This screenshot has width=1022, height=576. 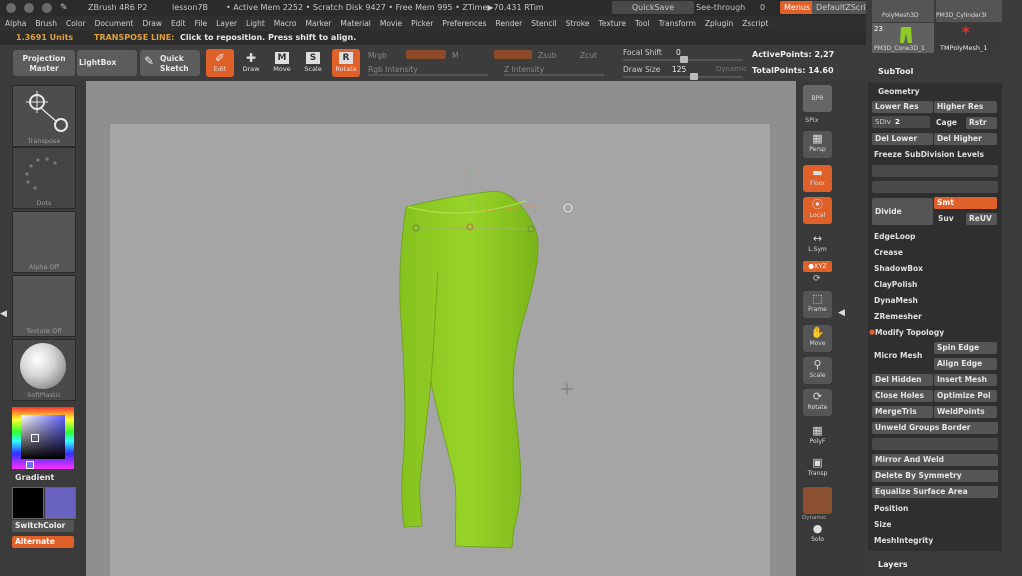 I want to click on pants-mesh, so click(x=469, y=369).